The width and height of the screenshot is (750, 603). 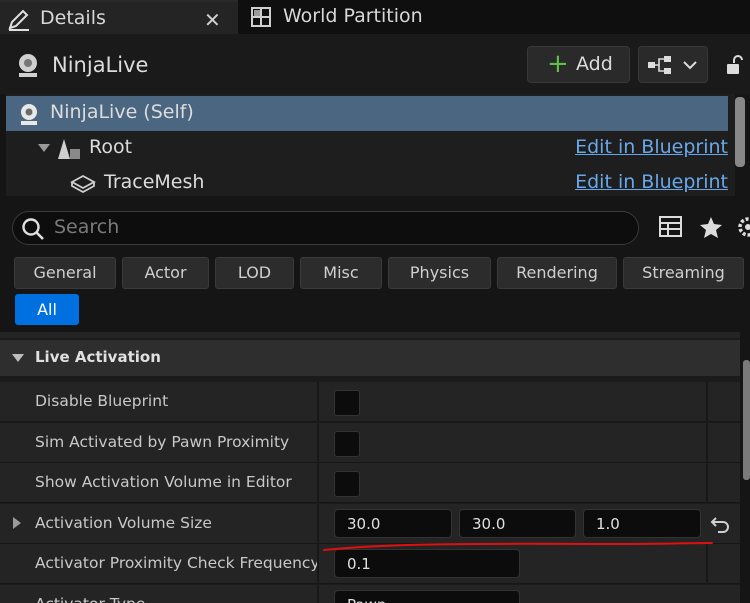 What do you see at coordinates (742, 227) in the screenshot?
I see `gear-icon` at bounding box center [742, 227].